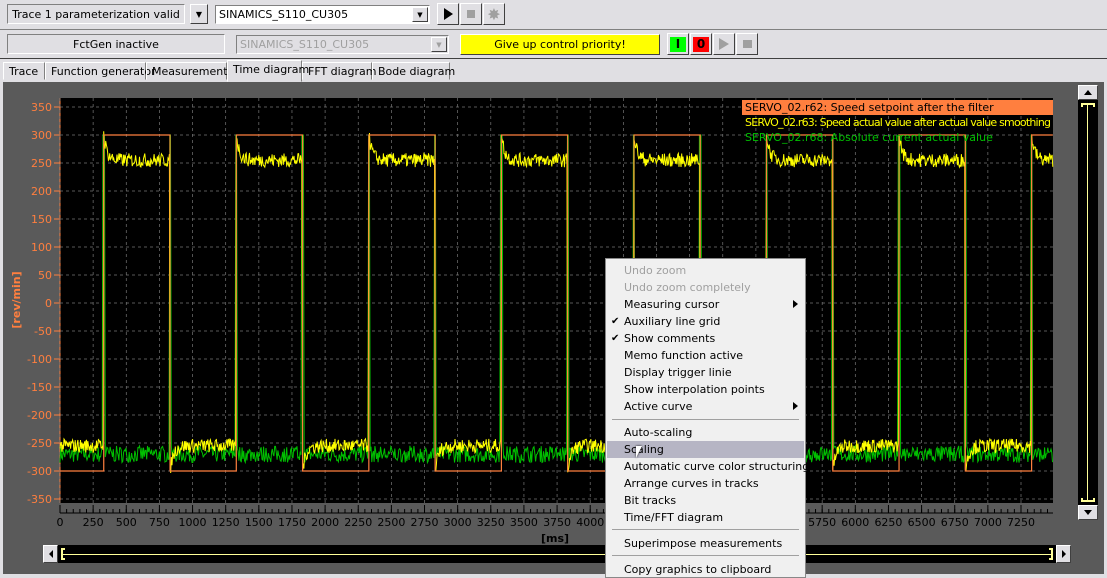  Describe the element at coordinates (705, 432) in the screenshot. I see `menu-item-auto-scaling: Auto-scaling` at that location.